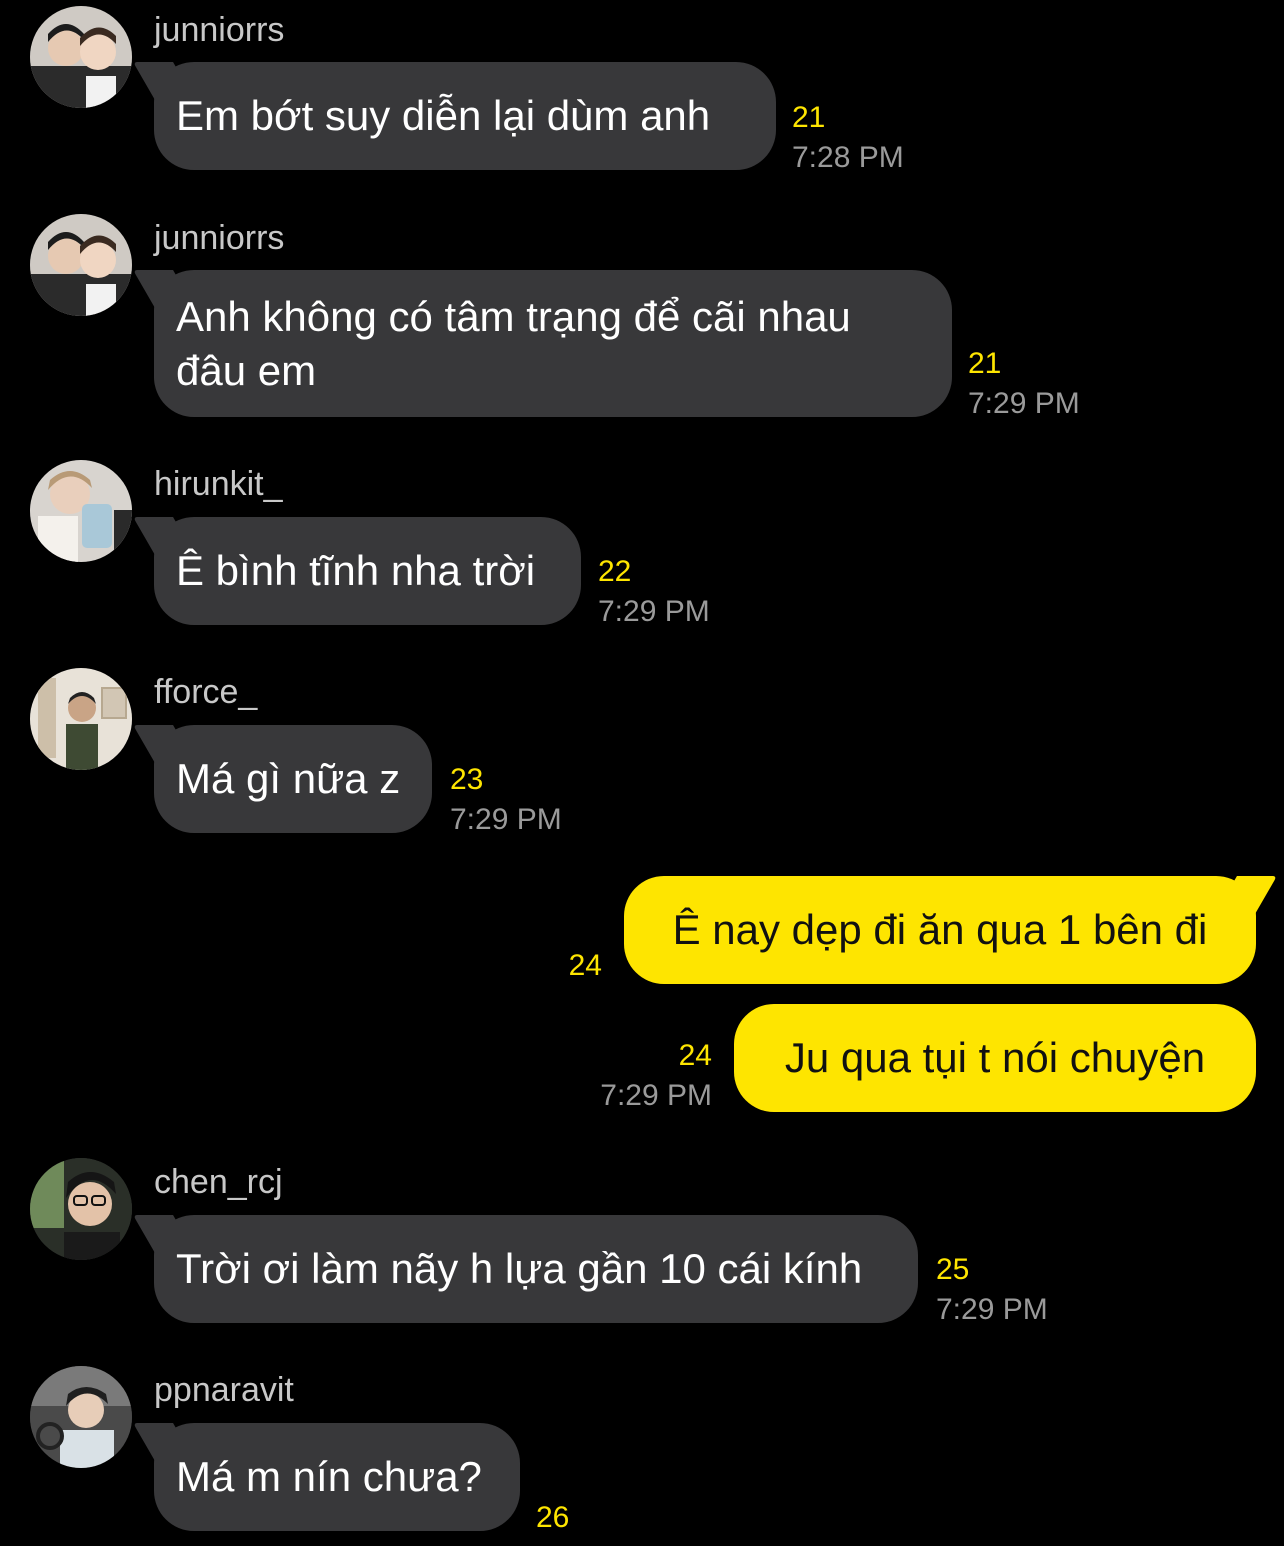 Image resolution: width=1284 pixels, height=1546 pixels. What do you see at coordinates (940, 929) in the screenshot?
I see `message-text: Ê nay dẹp đi ăn qua 1 bên đi` at bounding box center [940, 929].